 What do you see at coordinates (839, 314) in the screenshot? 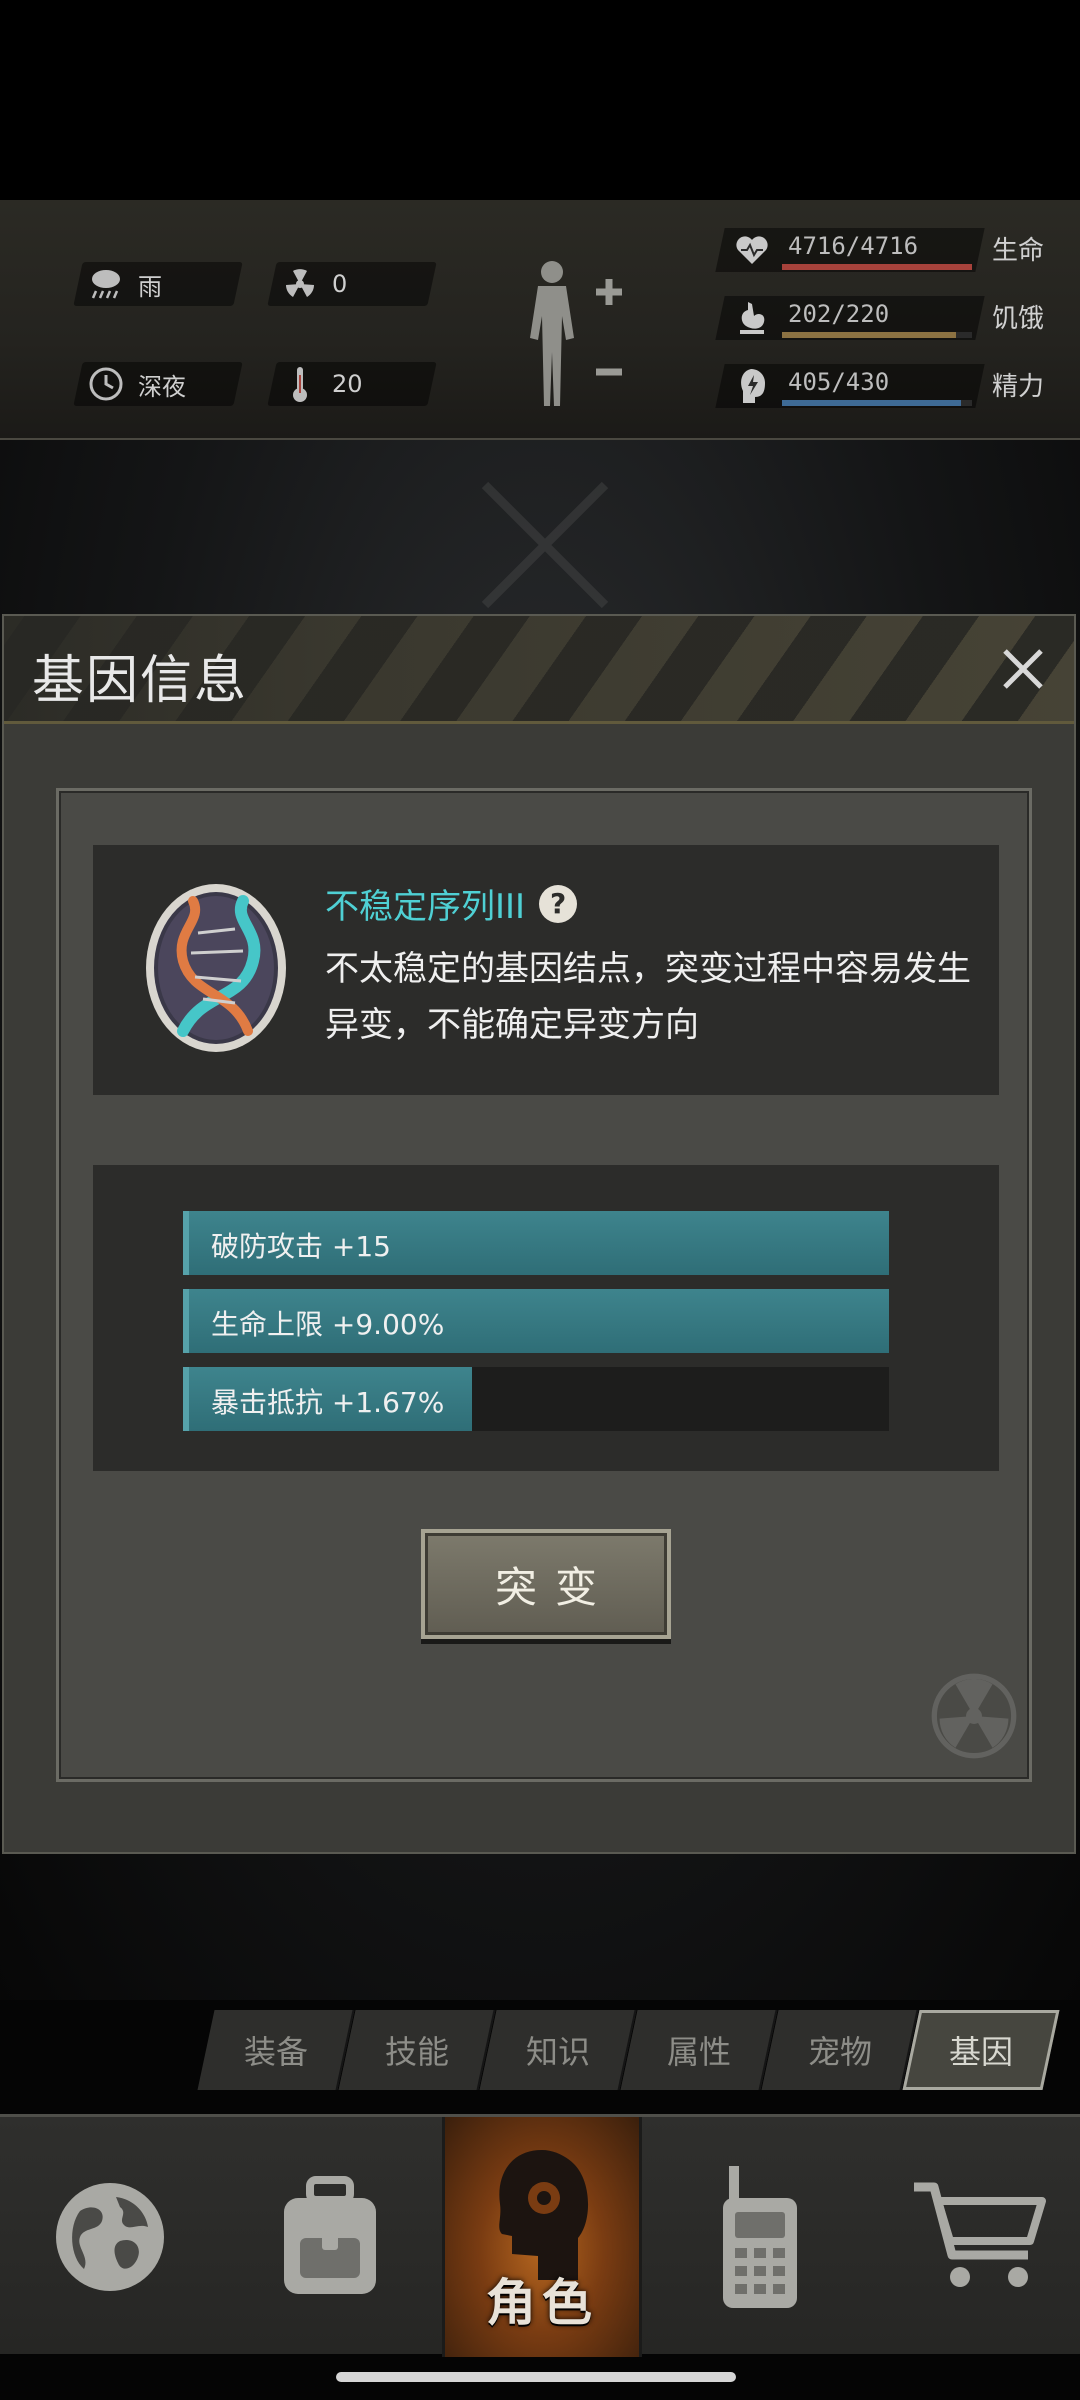
I see `hunger-value: 202/220` at bounding box center [839, 314].